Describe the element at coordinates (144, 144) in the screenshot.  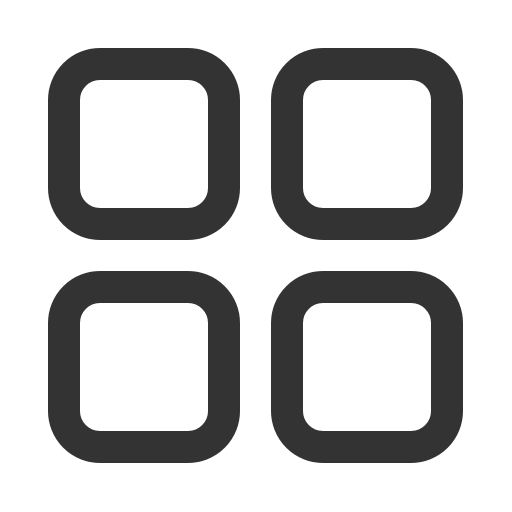
I see `grid-tile-top-left` at that location.